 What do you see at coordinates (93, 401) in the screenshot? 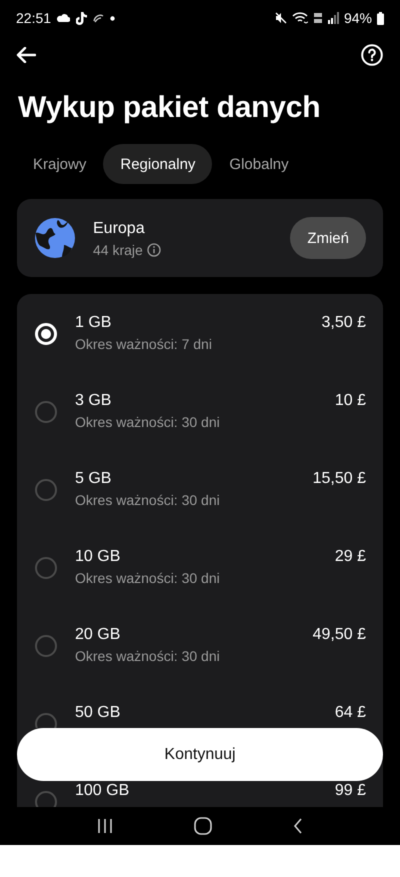
I see `data-amount: 3 GB` at bounding box center [93, 401].